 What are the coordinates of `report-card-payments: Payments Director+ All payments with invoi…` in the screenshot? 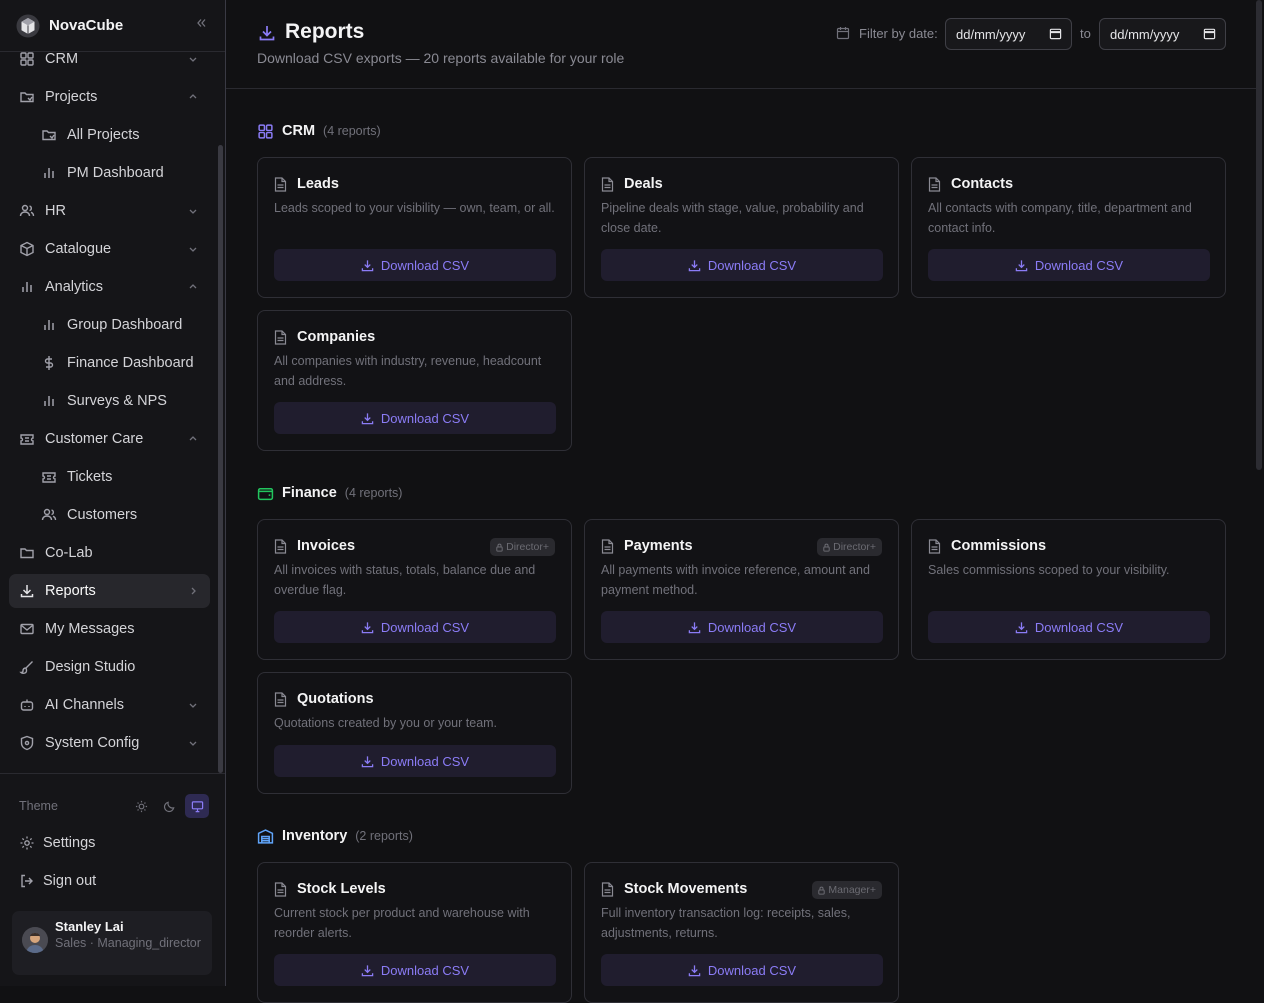 It's located at (741, 589).